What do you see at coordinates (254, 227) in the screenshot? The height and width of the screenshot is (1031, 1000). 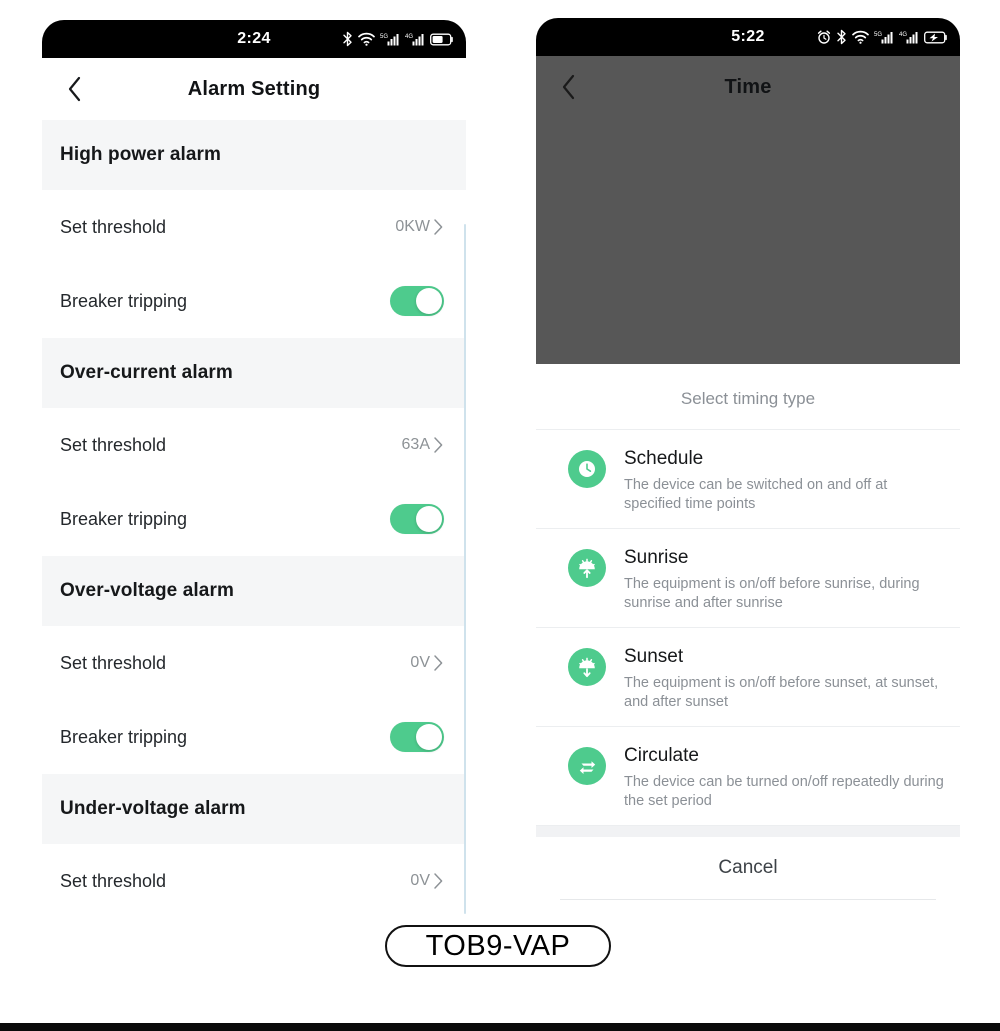 I see `row-set-threshold-high-power: Set threshold 0KW` at bounding box center [254, 227].